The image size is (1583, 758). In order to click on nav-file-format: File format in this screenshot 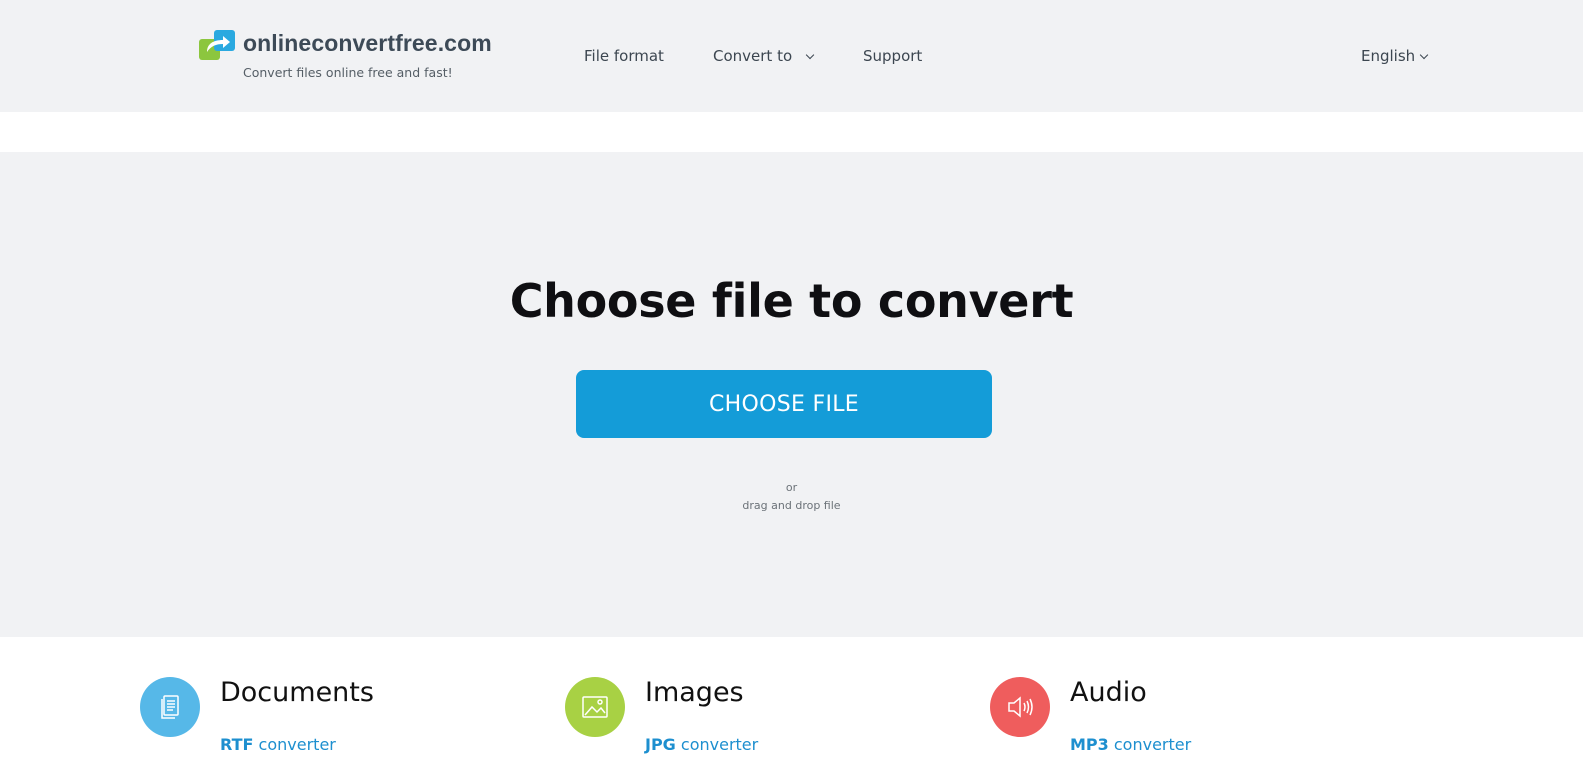, I will do `click(624, 56)`.